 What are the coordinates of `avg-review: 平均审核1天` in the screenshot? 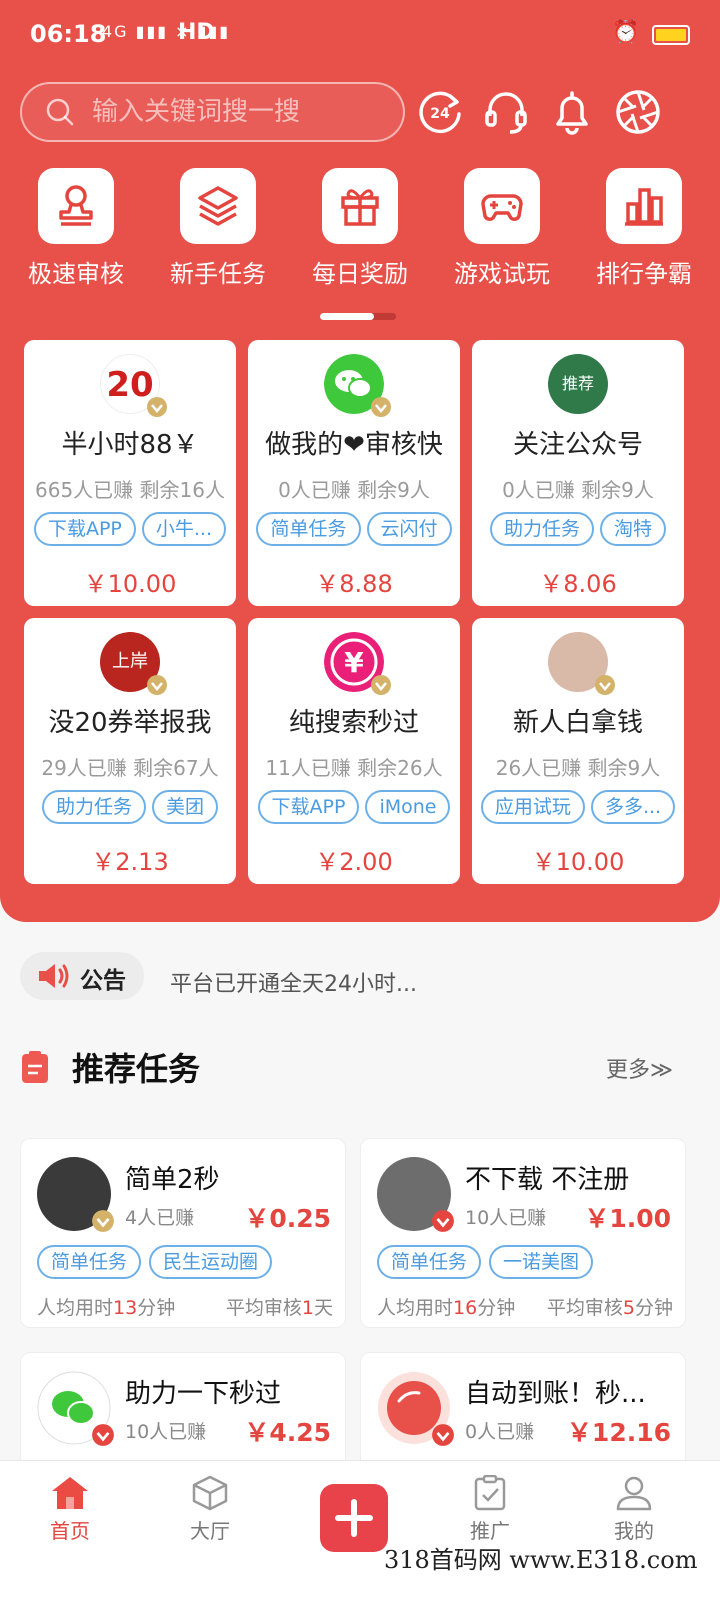 It's located at (279, 1308).